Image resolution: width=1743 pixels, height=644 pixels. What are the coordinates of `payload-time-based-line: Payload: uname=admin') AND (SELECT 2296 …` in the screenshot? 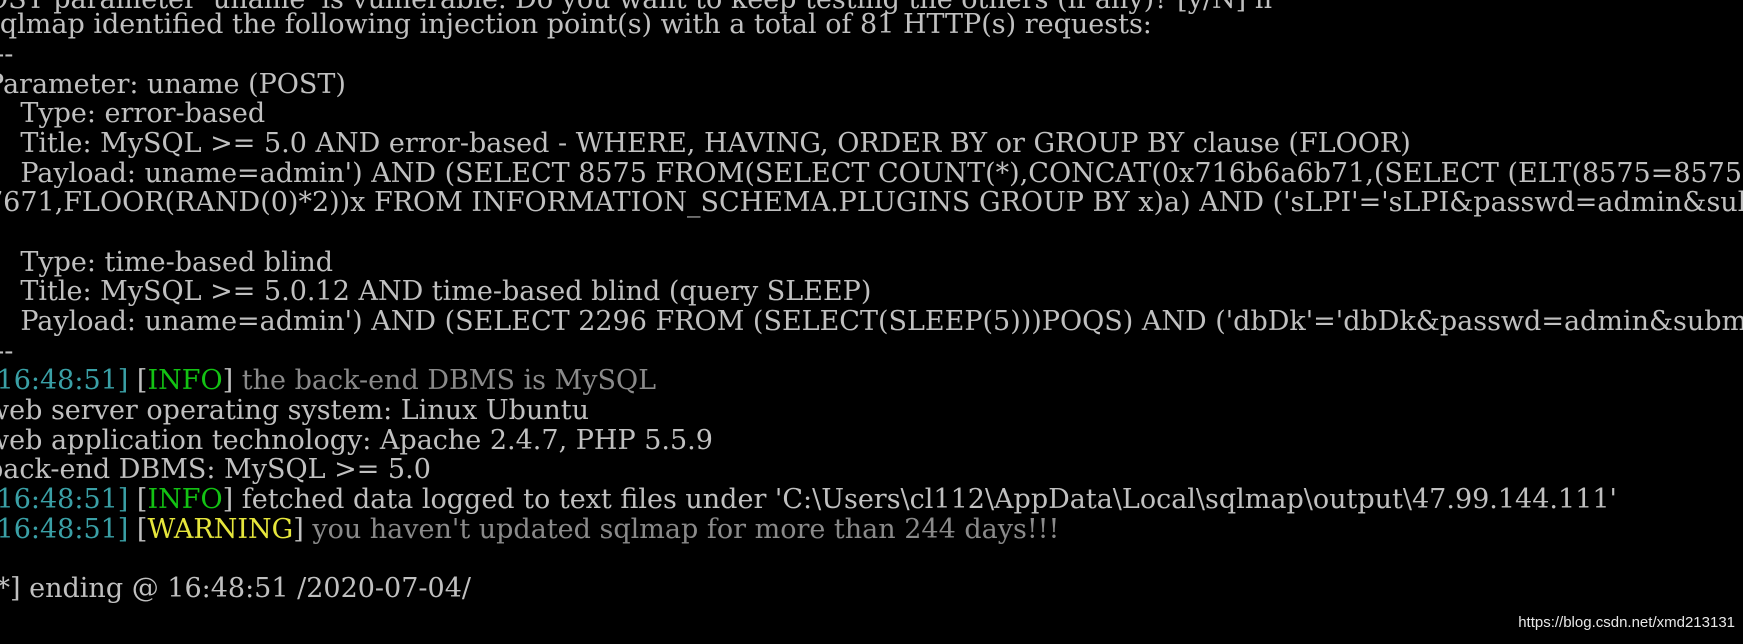 It's located at (871, 321).